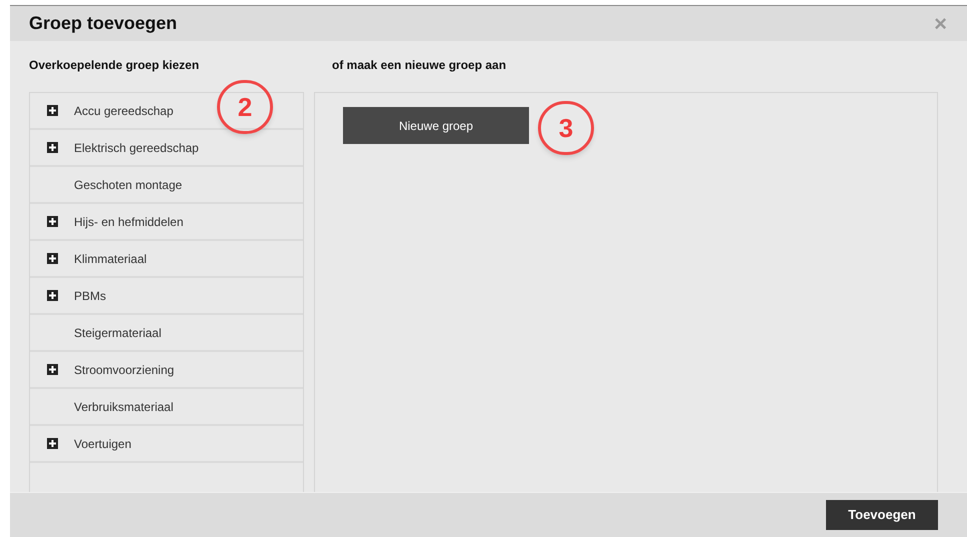 This screenshot has width=967, height=537. I want to click on callout-number: 2, so click(245, 107).